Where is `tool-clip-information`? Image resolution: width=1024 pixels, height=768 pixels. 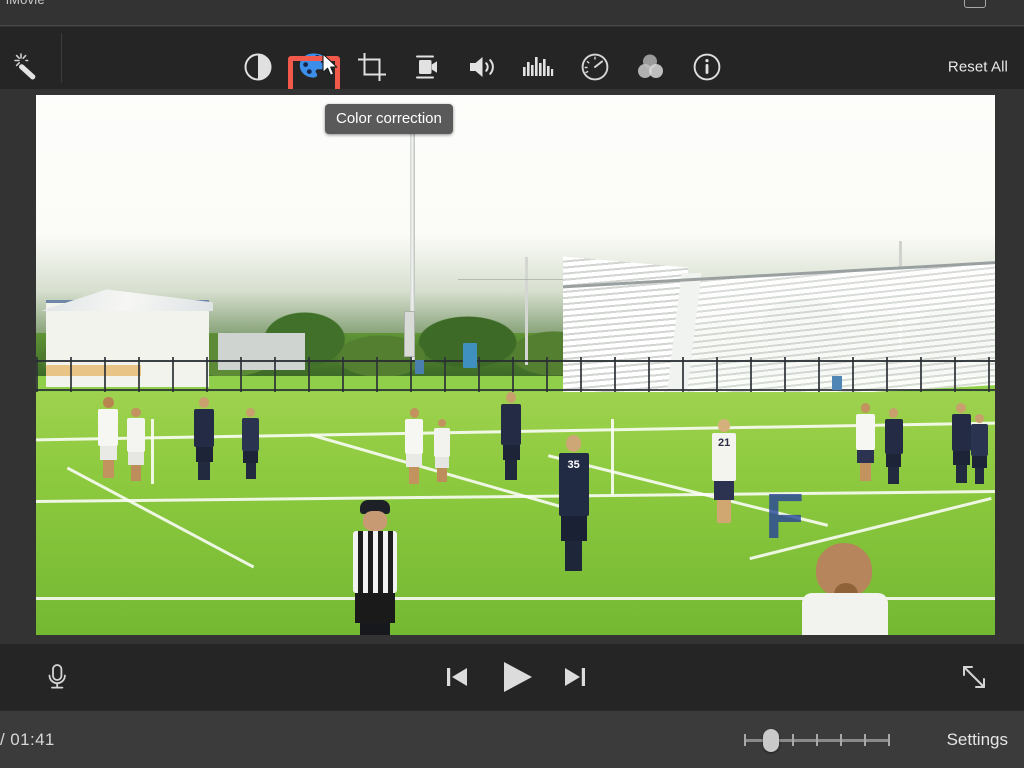
tool-clip-information is located at coordinates (707, 67).